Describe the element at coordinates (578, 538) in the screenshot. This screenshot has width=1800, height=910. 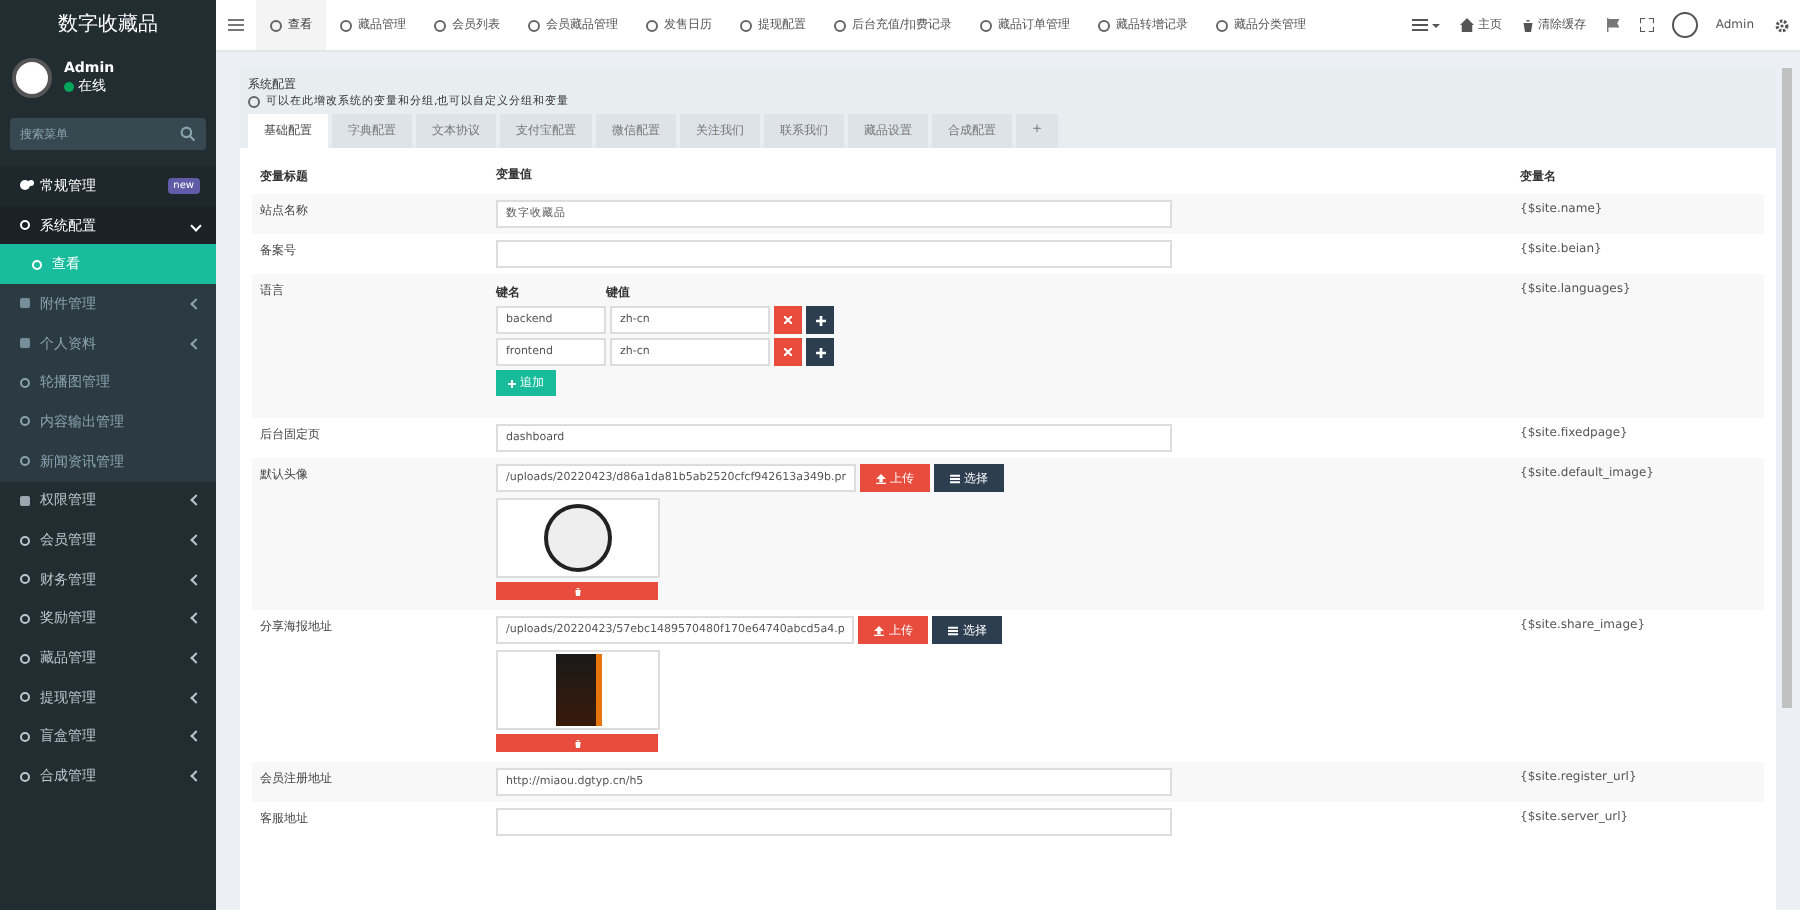
I see `logo-image` at that location.